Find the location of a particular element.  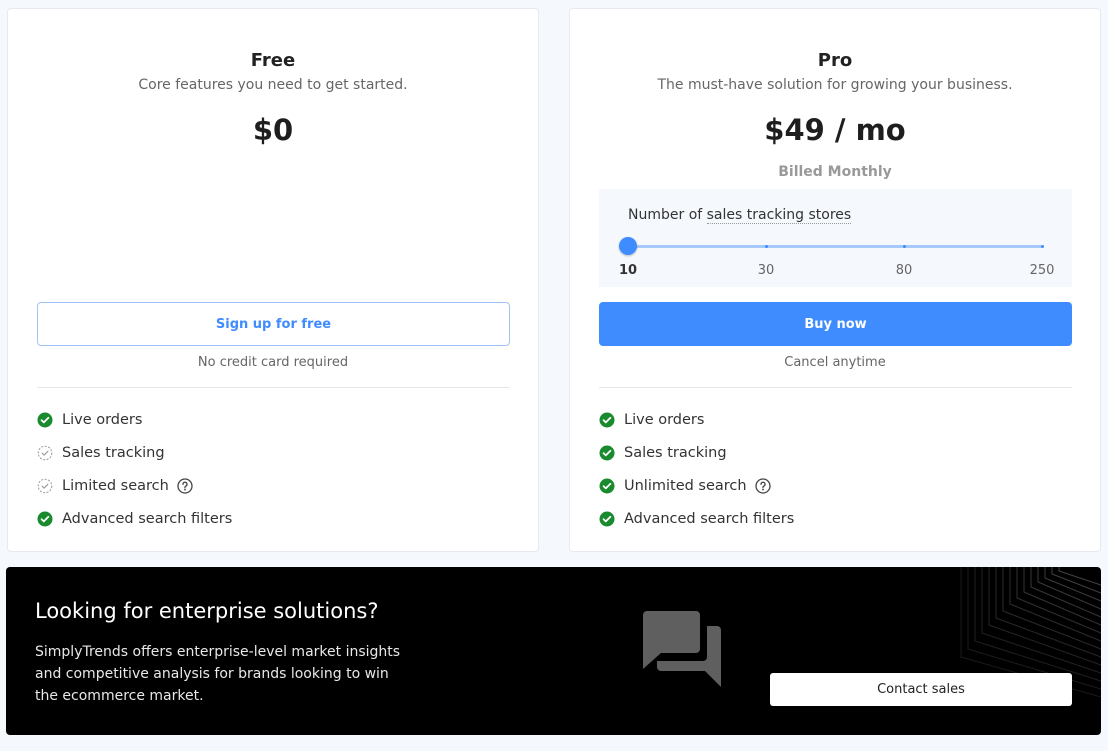

slider-tick-label: 30 is located at coordinates (766, 270).